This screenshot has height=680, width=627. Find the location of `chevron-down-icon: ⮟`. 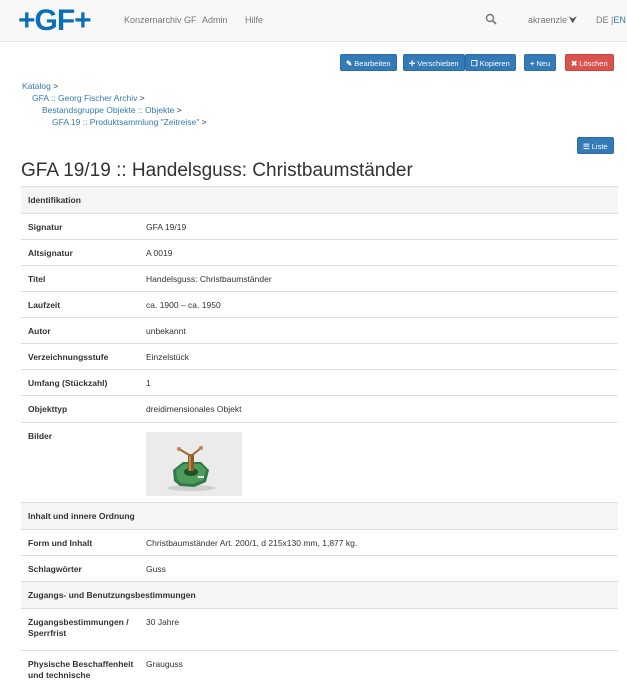

chevron-down-icon: ⮟ is located at coordinates (573, 20).